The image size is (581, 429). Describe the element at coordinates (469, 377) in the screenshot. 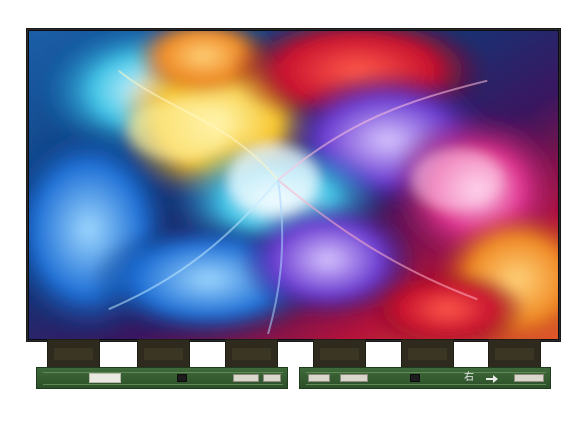

I see `silkscreen-text: 右` at that location.